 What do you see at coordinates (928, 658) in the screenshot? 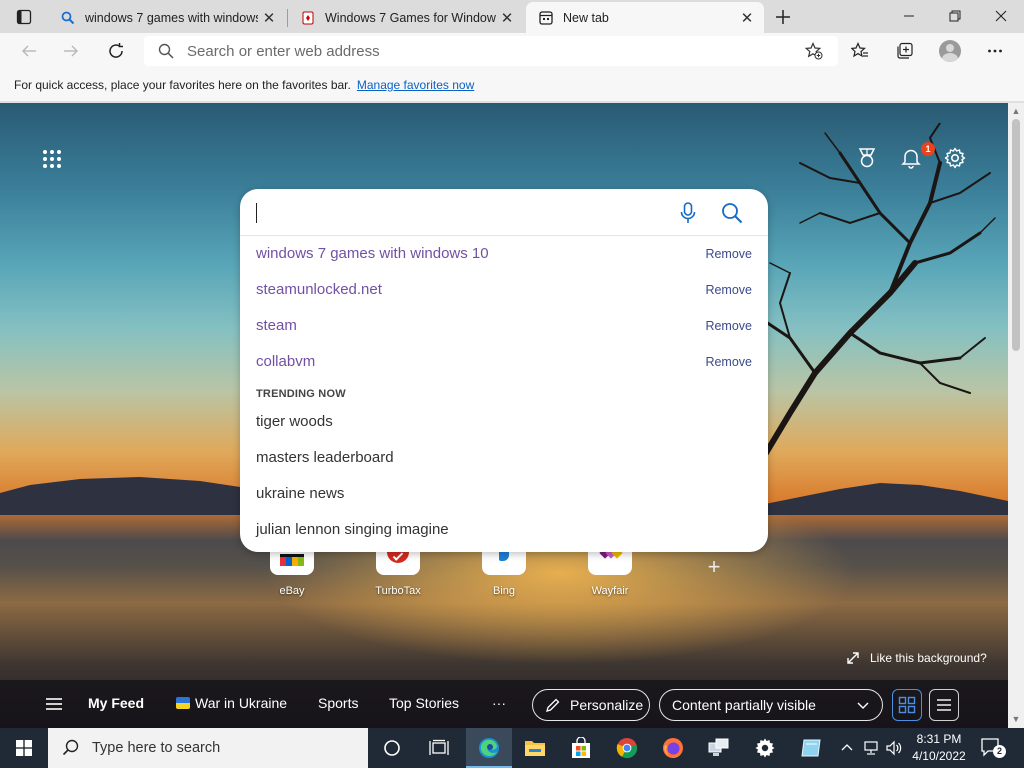
I see `like-background-label: Like this background?` at bounding box center [928, 658].